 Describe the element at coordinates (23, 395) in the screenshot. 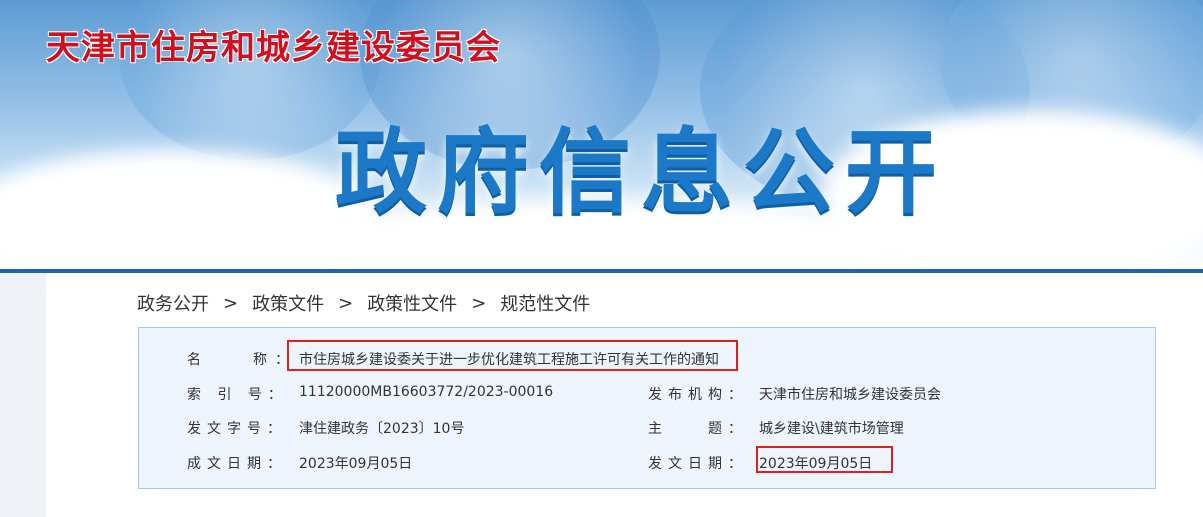

I see `left-margin` at that location.